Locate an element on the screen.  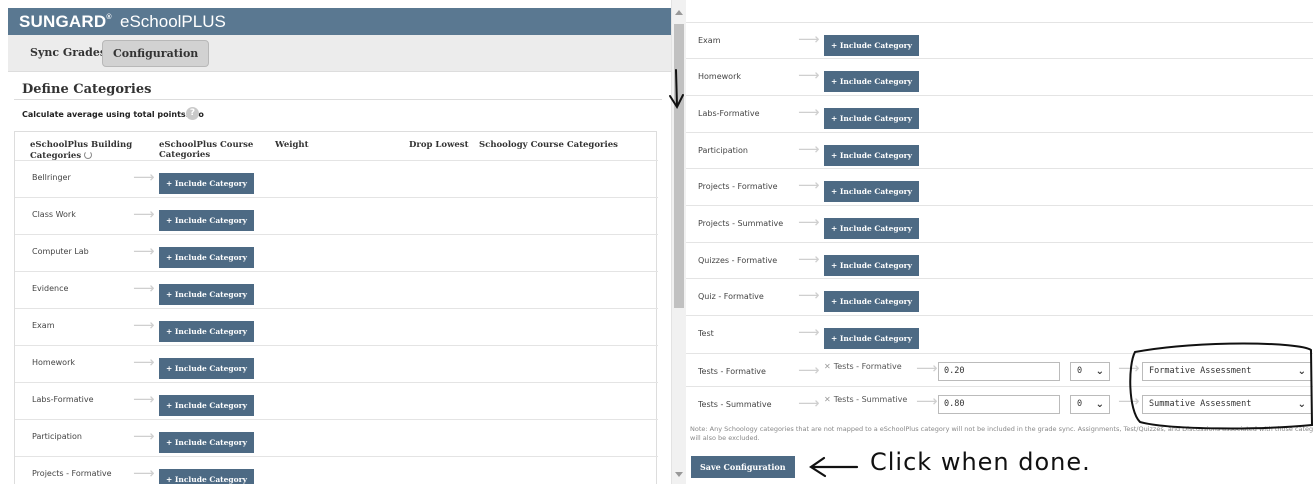
category-name: Tests - Summative is located at coordinates (735, 404).